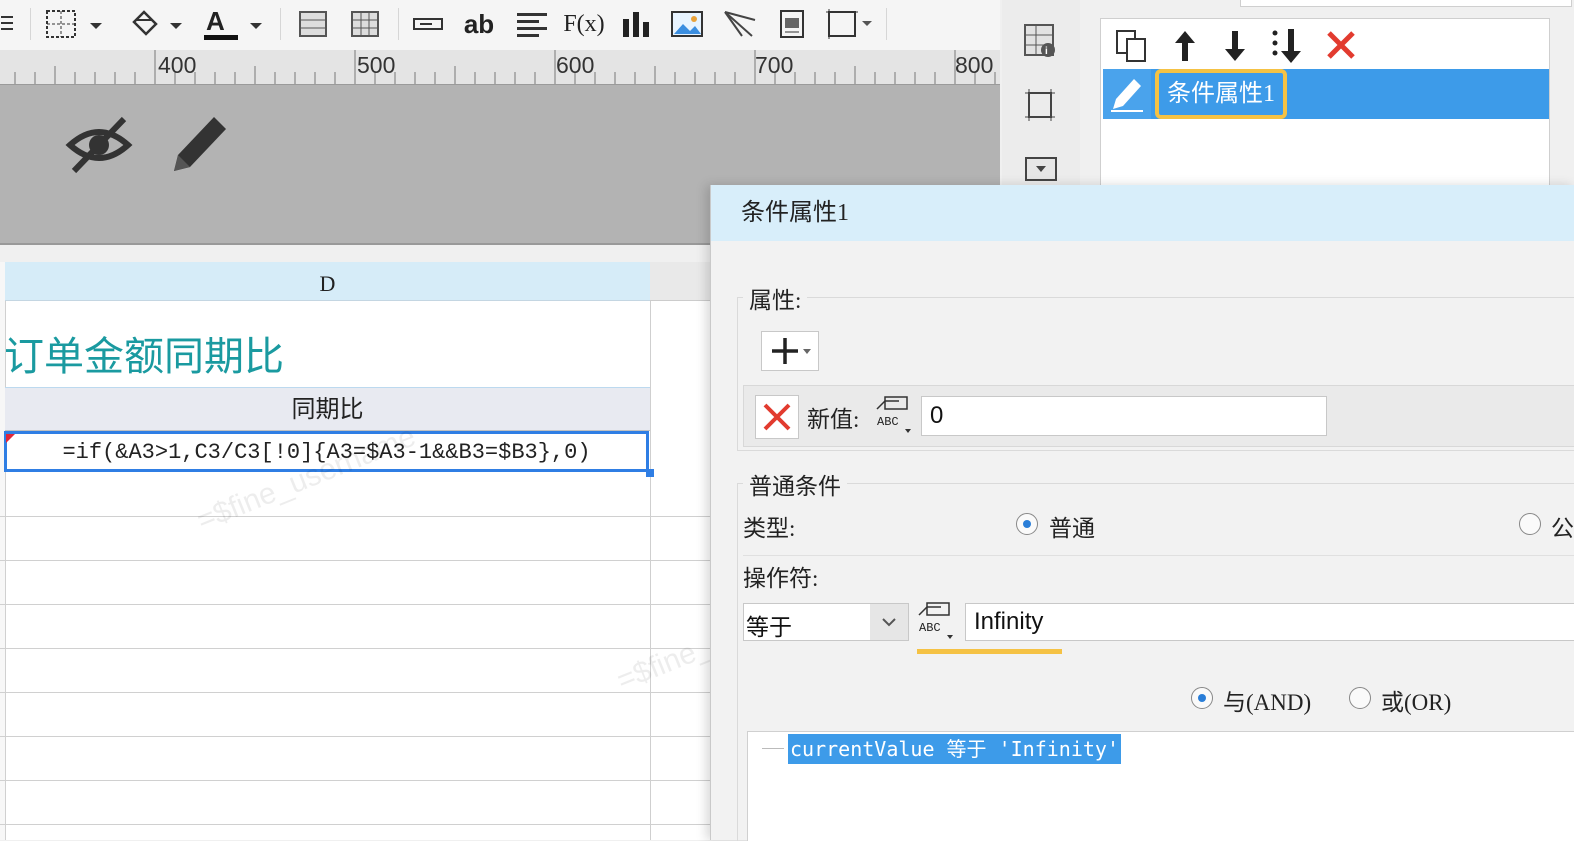  What do you see at coordinates (1360, 698) in the screenshot?
I see `or-radio` at bounding box center [1360, 698].